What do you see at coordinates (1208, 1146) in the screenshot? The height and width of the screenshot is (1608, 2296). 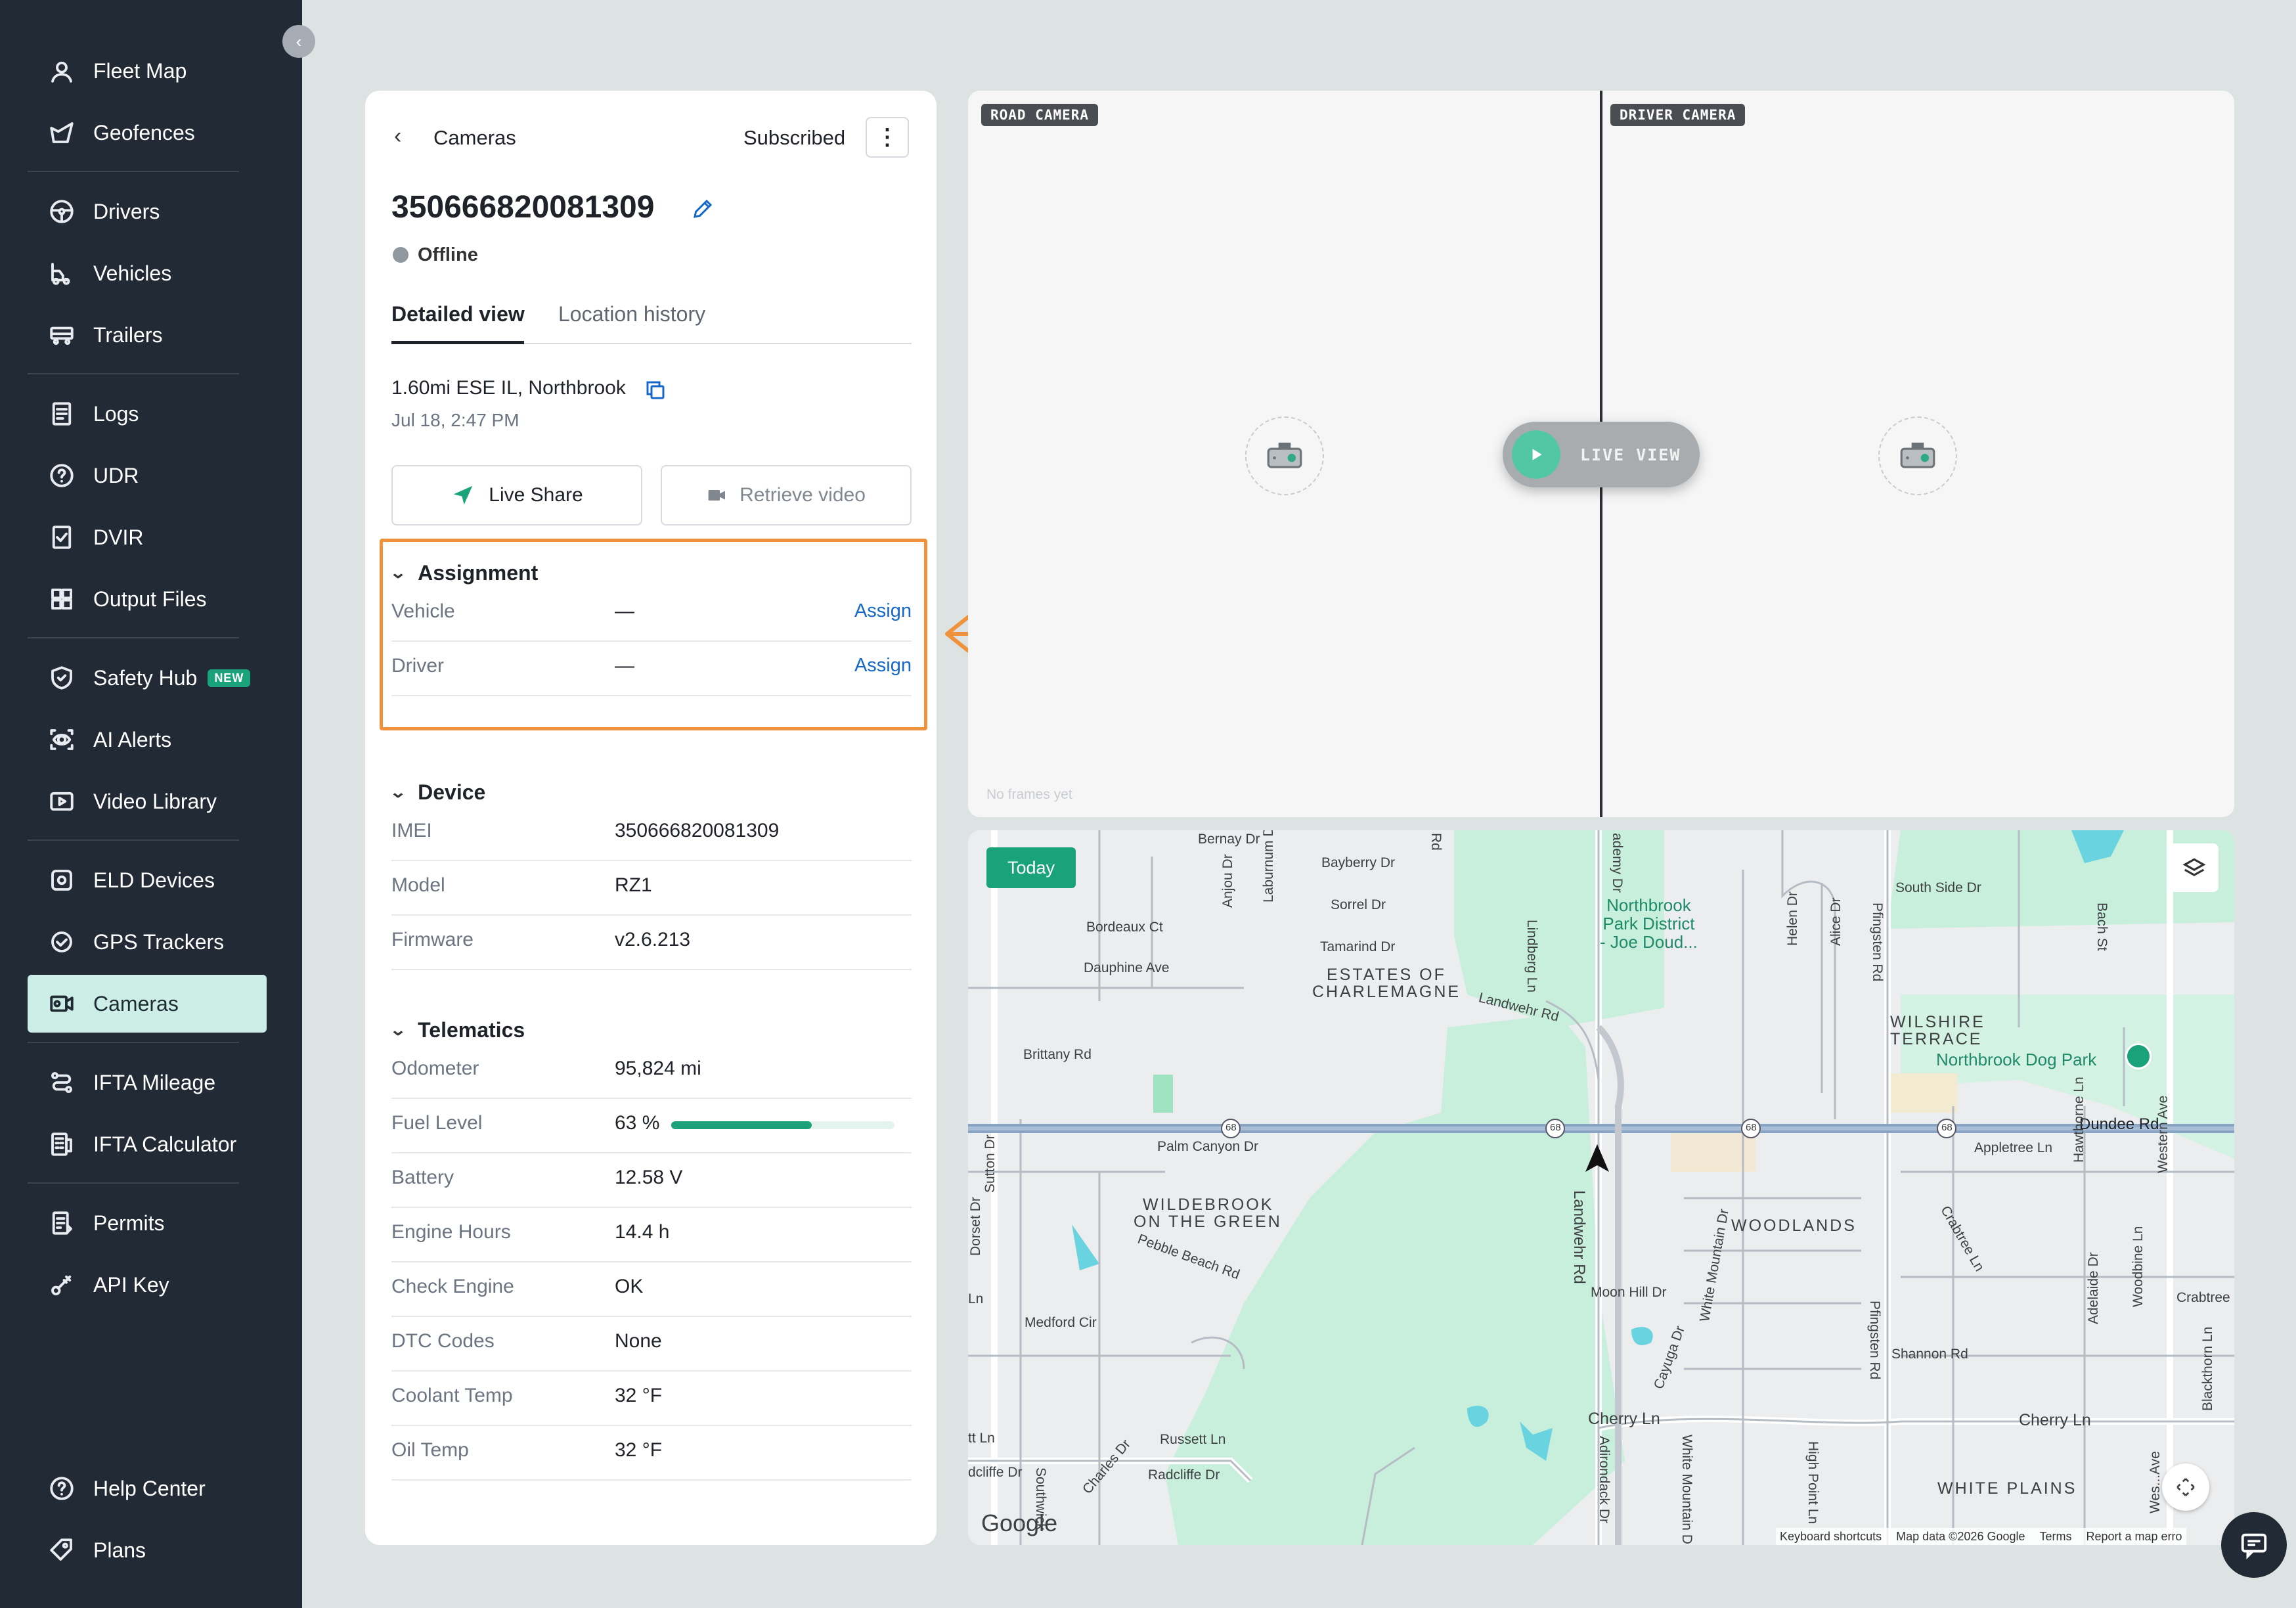 I see `map-label: Palm Canyon Dr` at bounding box center [1208, 1146].